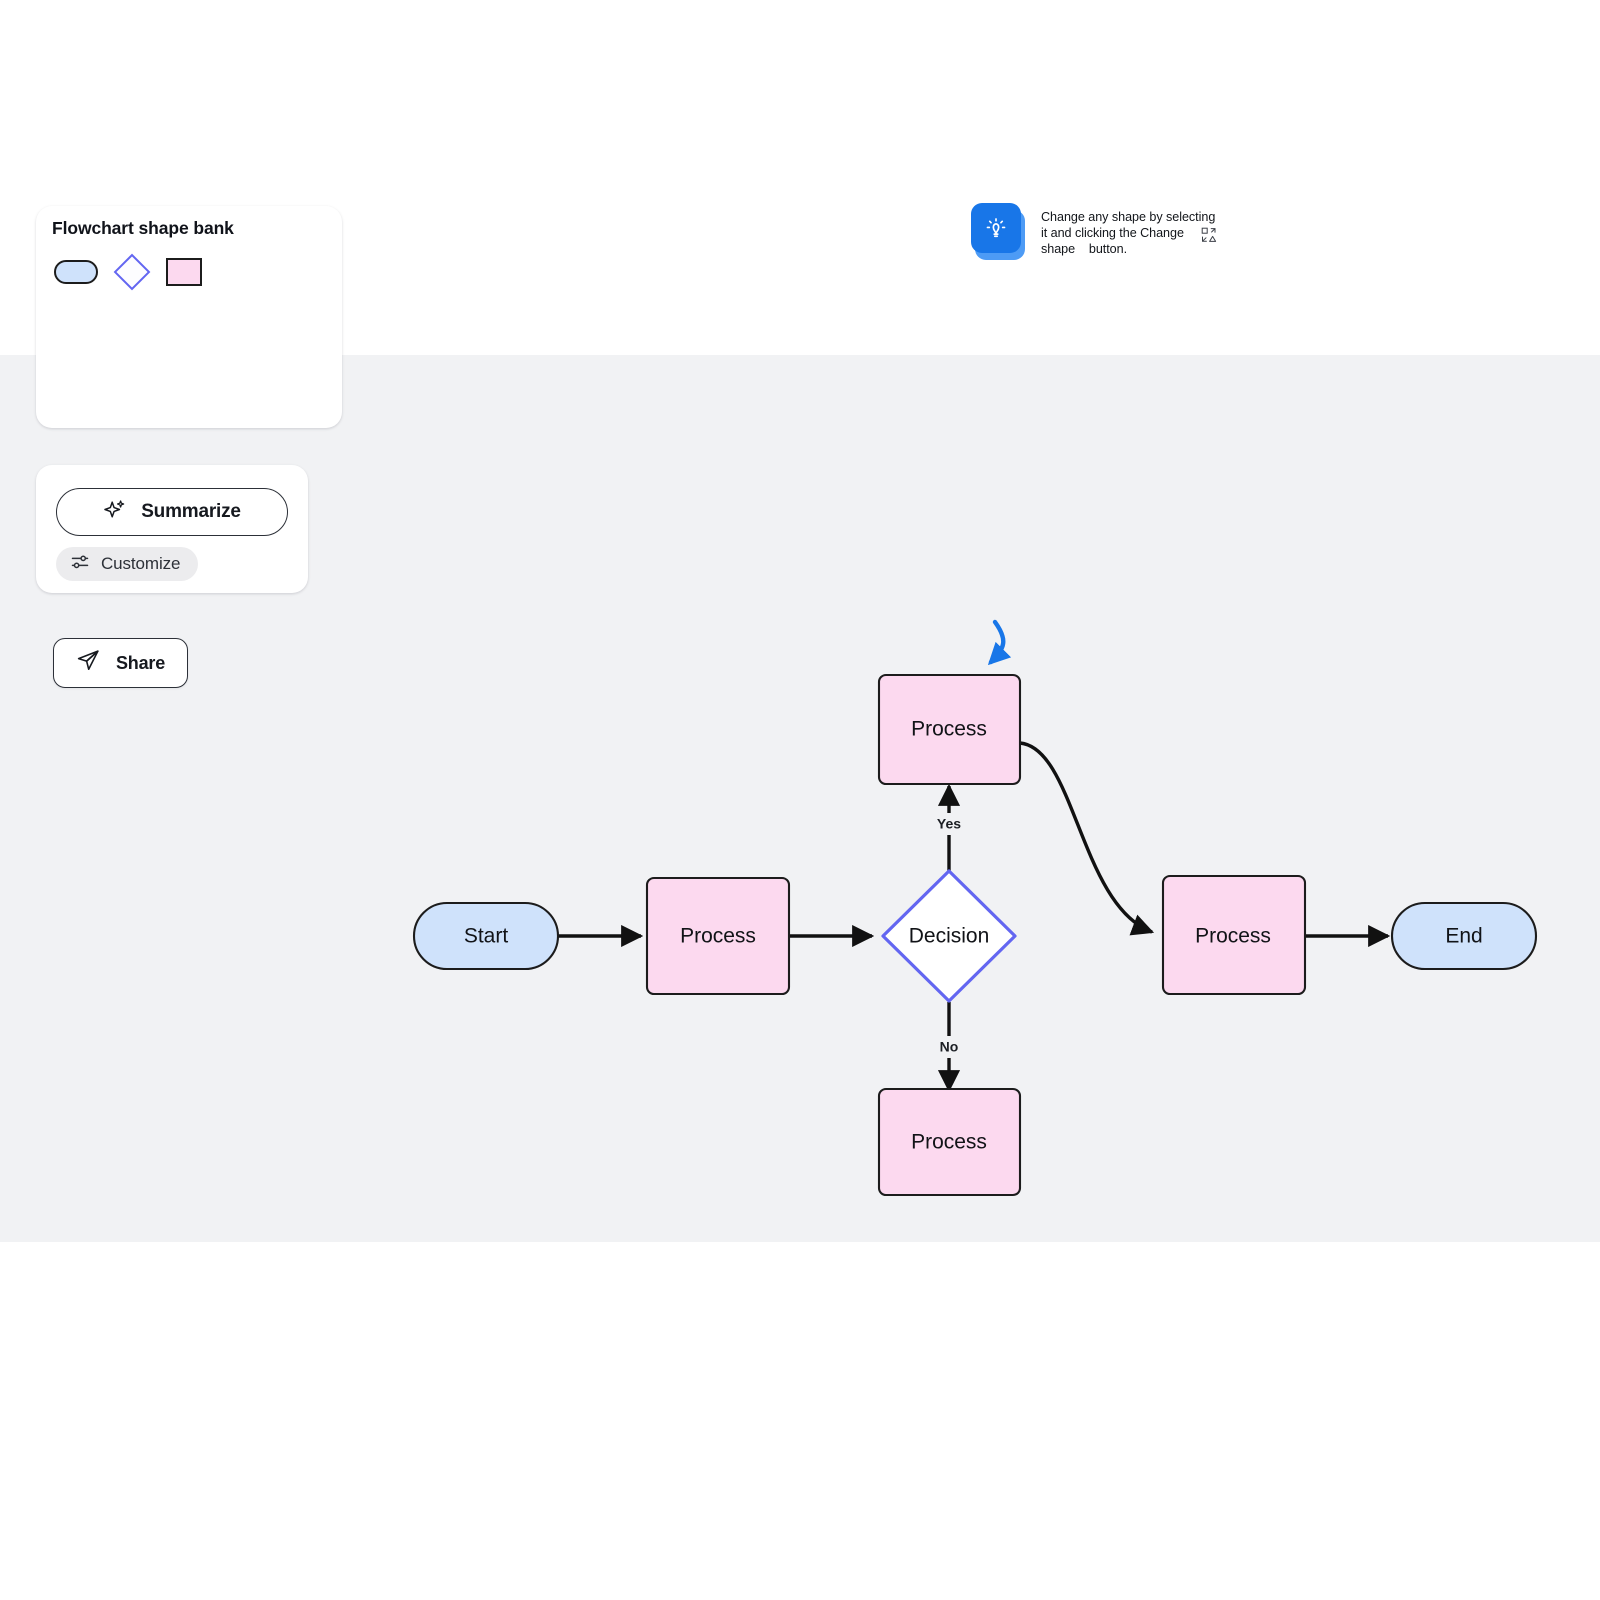  What do you see at coordinates (132, 272) in the screenshot?
I see `shape-diamond-icon` at bounding box center [132, 272].